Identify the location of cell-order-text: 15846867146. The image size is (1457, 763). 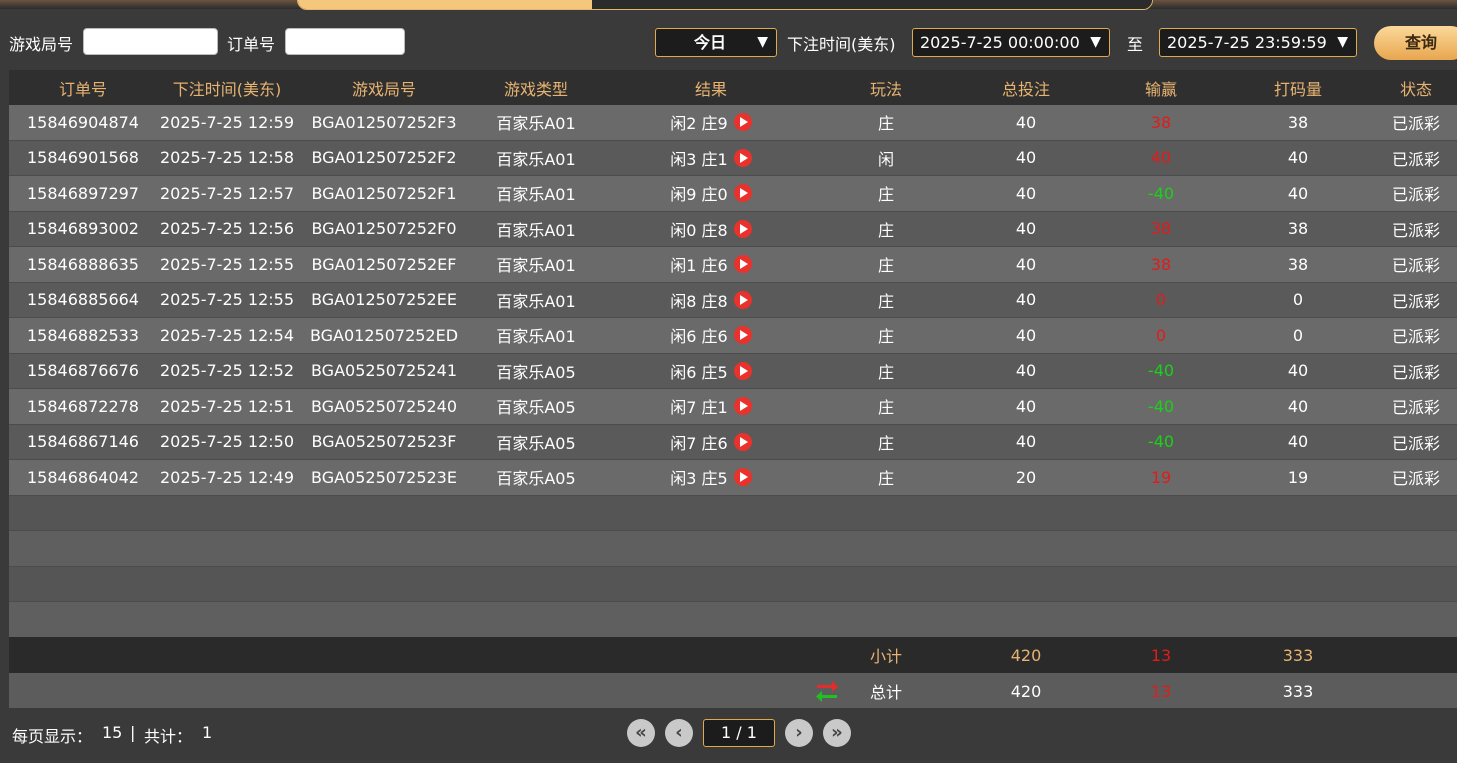
(83, 442).